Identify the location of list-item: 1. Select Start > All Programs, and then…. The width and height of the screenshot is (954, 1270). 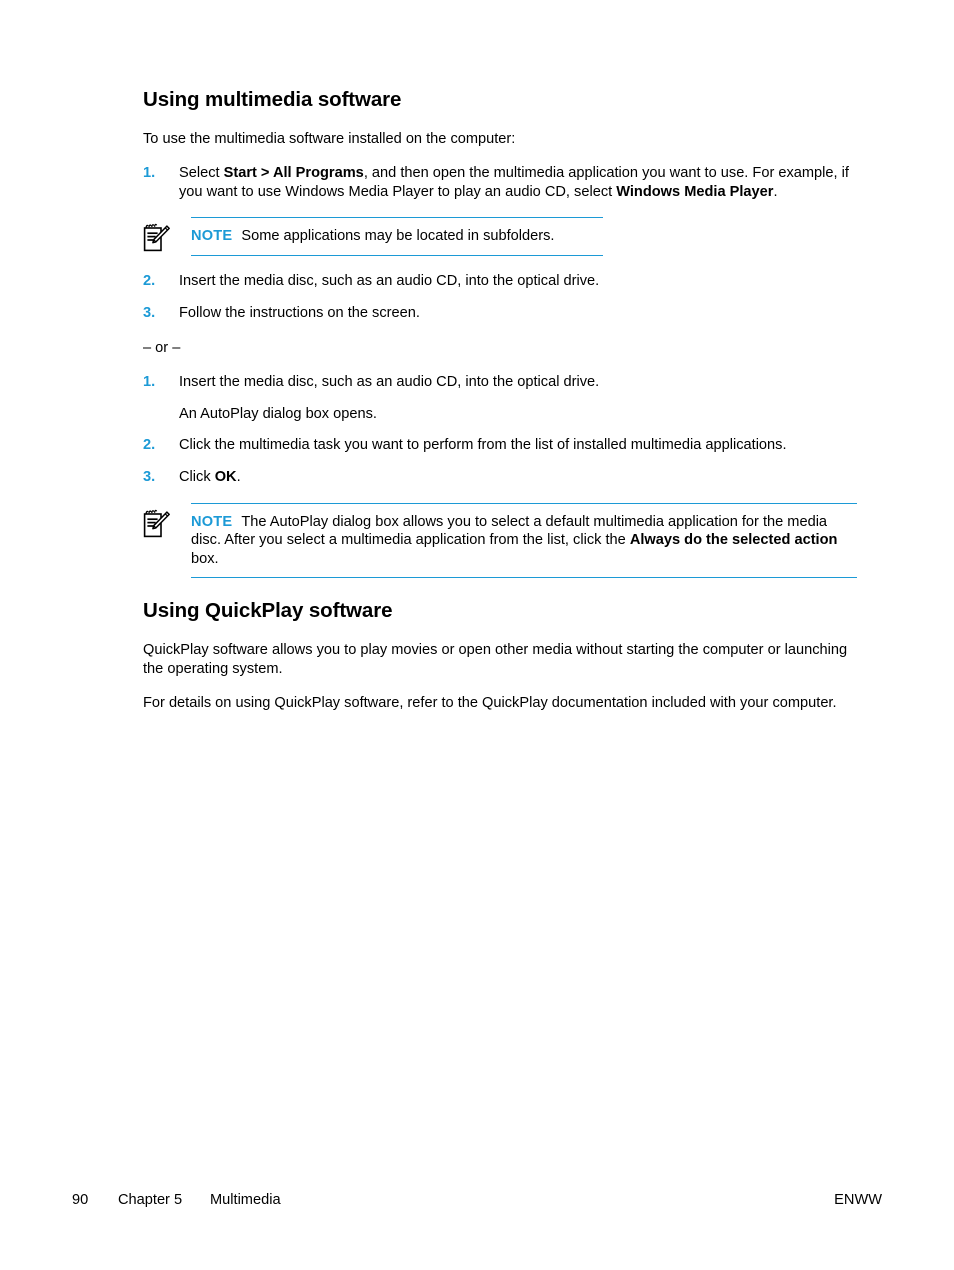
(500, 182).